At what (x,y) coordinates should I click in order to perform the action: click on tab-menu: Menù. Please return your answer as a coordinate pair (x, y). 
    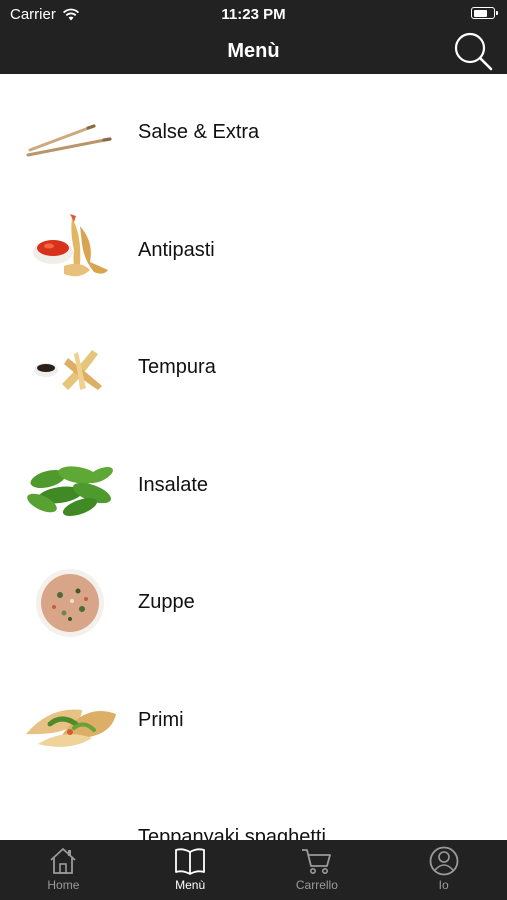
    Looking at the image, I should click on (190, 870).